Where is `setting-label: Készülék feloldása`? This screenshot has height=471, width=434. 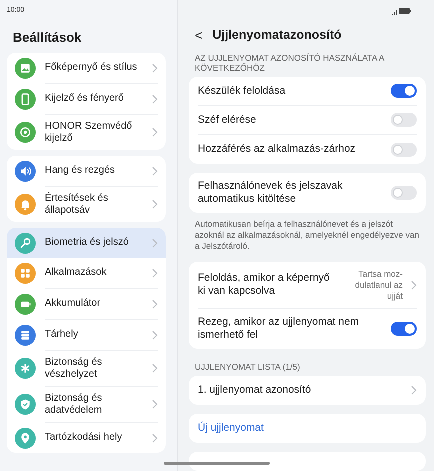 setting-label: Készülék feloldása is located at coordinates (242, 91).